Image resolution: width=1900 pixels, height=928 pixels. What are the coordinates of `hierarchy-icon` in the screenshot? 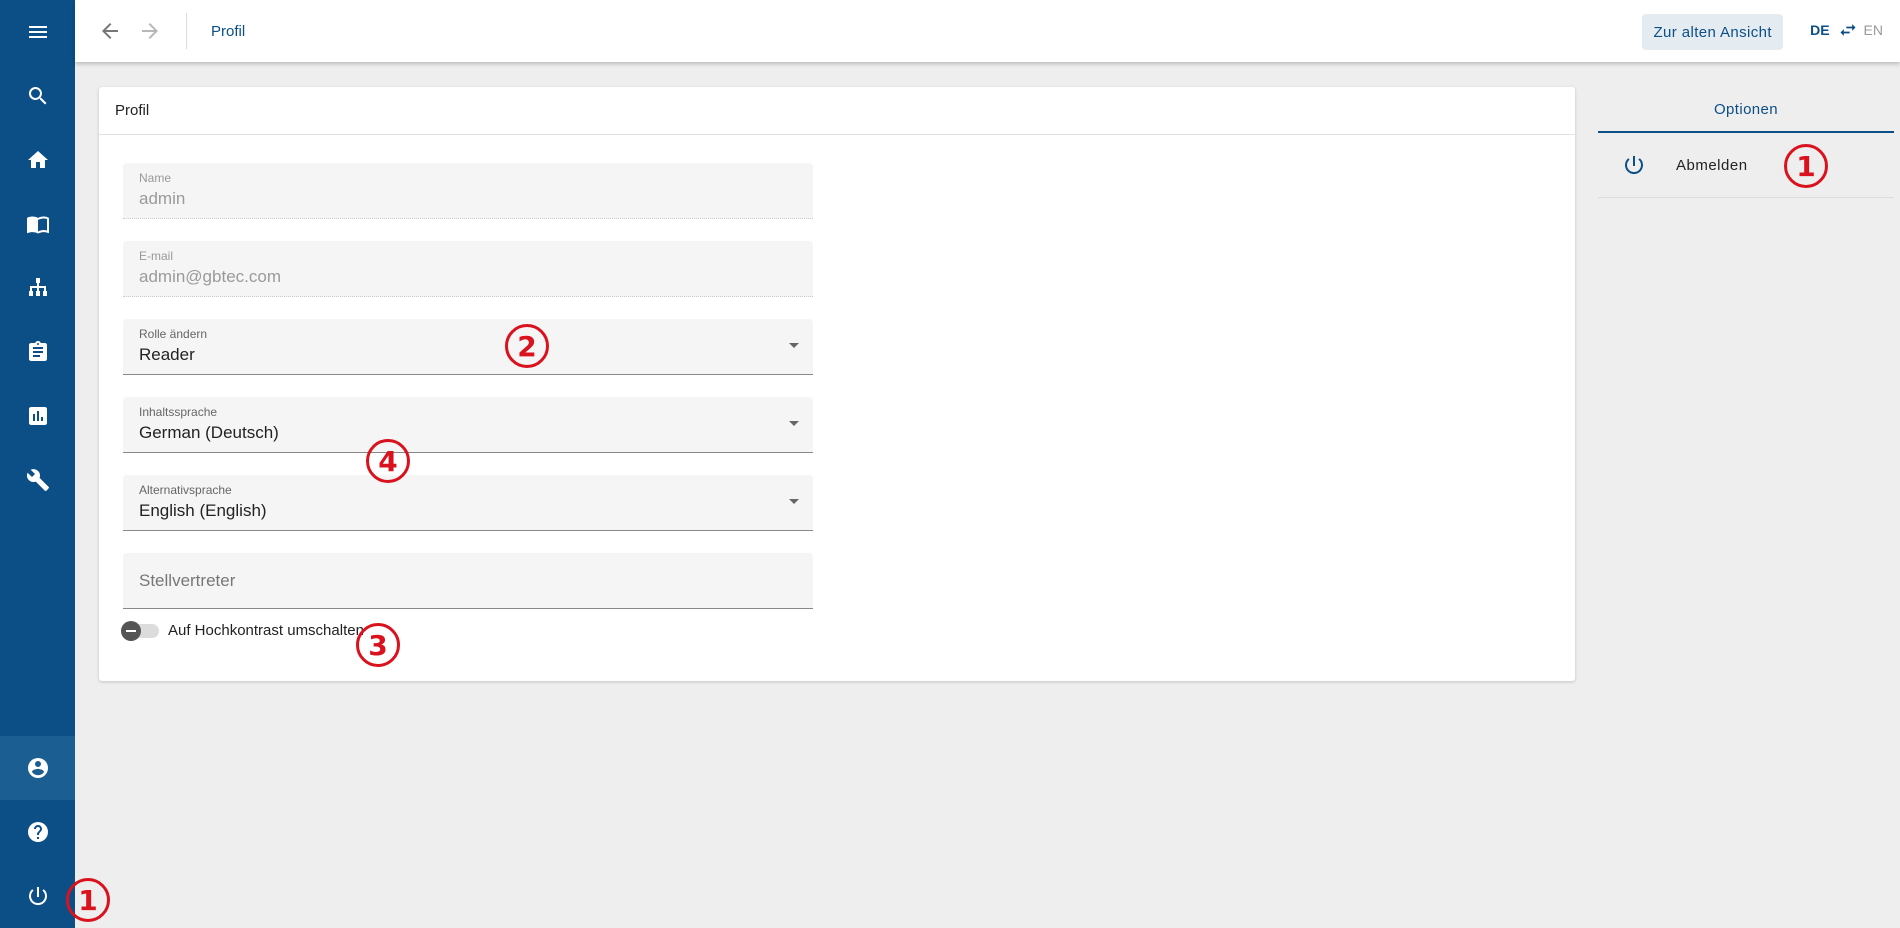 It's located at (37, 287).